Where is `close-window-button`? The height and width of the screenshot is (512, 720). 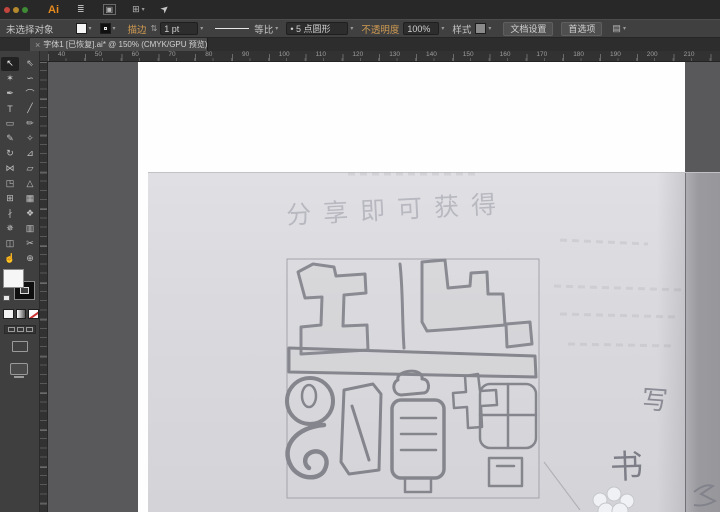 close-window-button is located at coordinates (7, 9).